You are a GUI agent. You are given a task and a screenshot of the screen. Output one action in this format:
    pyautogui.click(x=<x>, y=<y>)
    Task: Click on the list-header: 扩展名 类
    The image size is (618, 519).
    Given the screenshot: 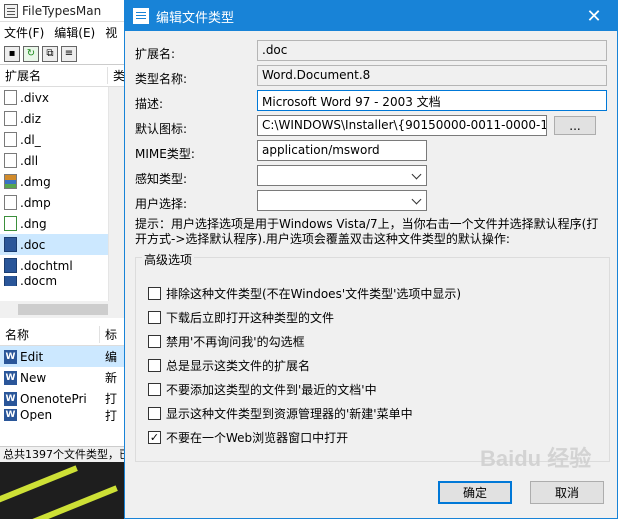 What is the action you would take?
    pyautogui.click(x=64, y=76)
    